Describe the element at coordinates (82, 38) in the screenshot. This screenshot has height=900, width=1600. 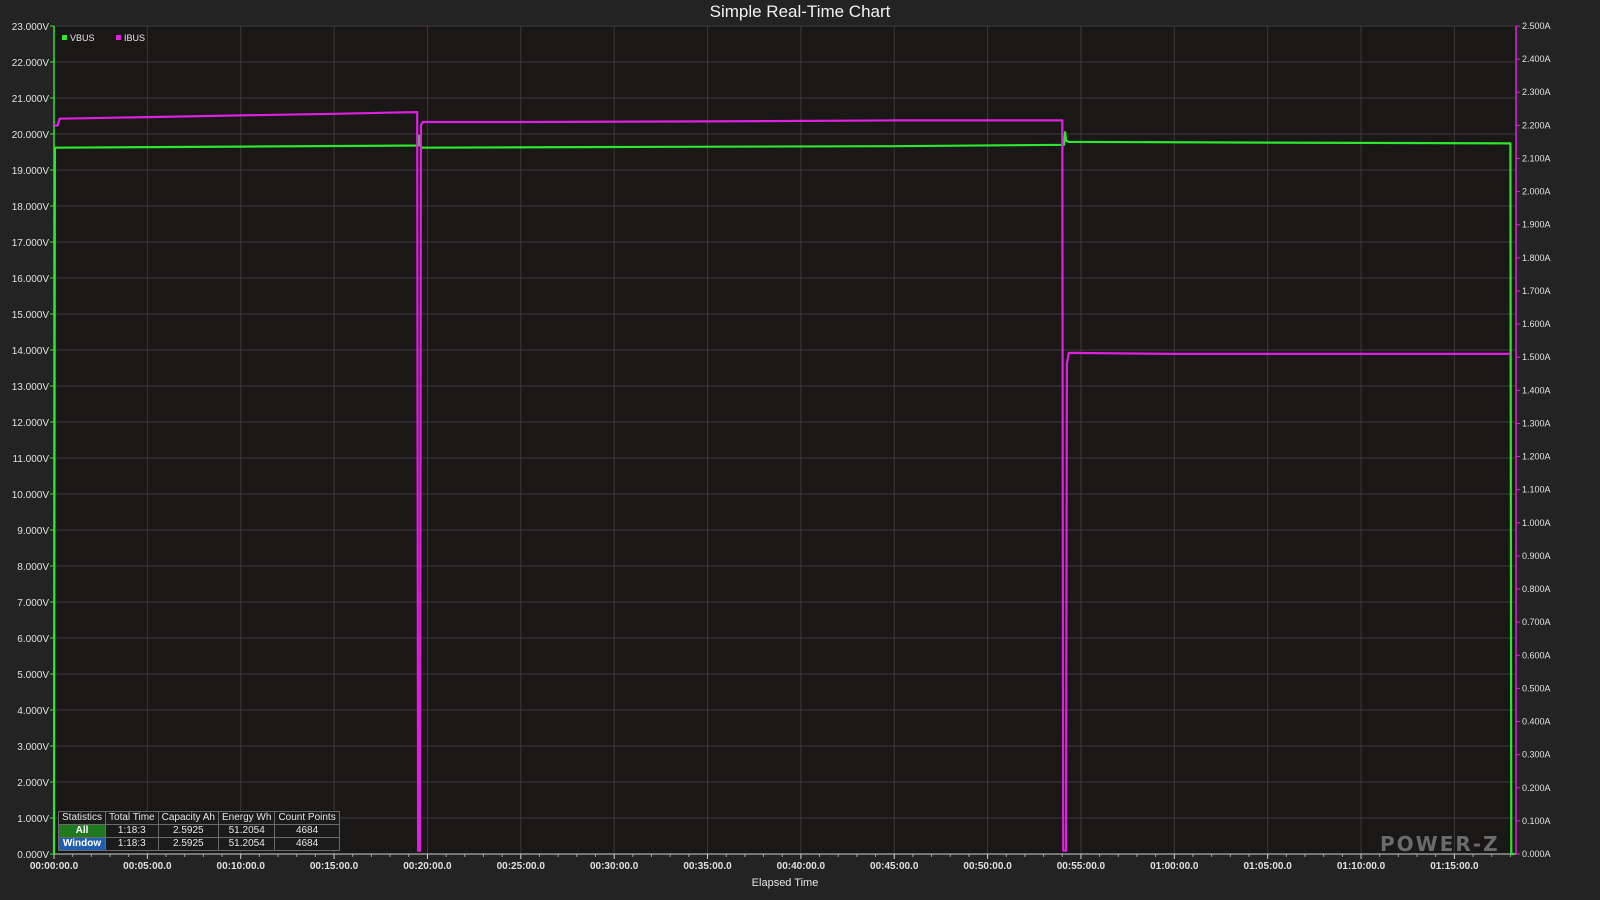
I see `legend-label-vbus: VBUS` at that location.